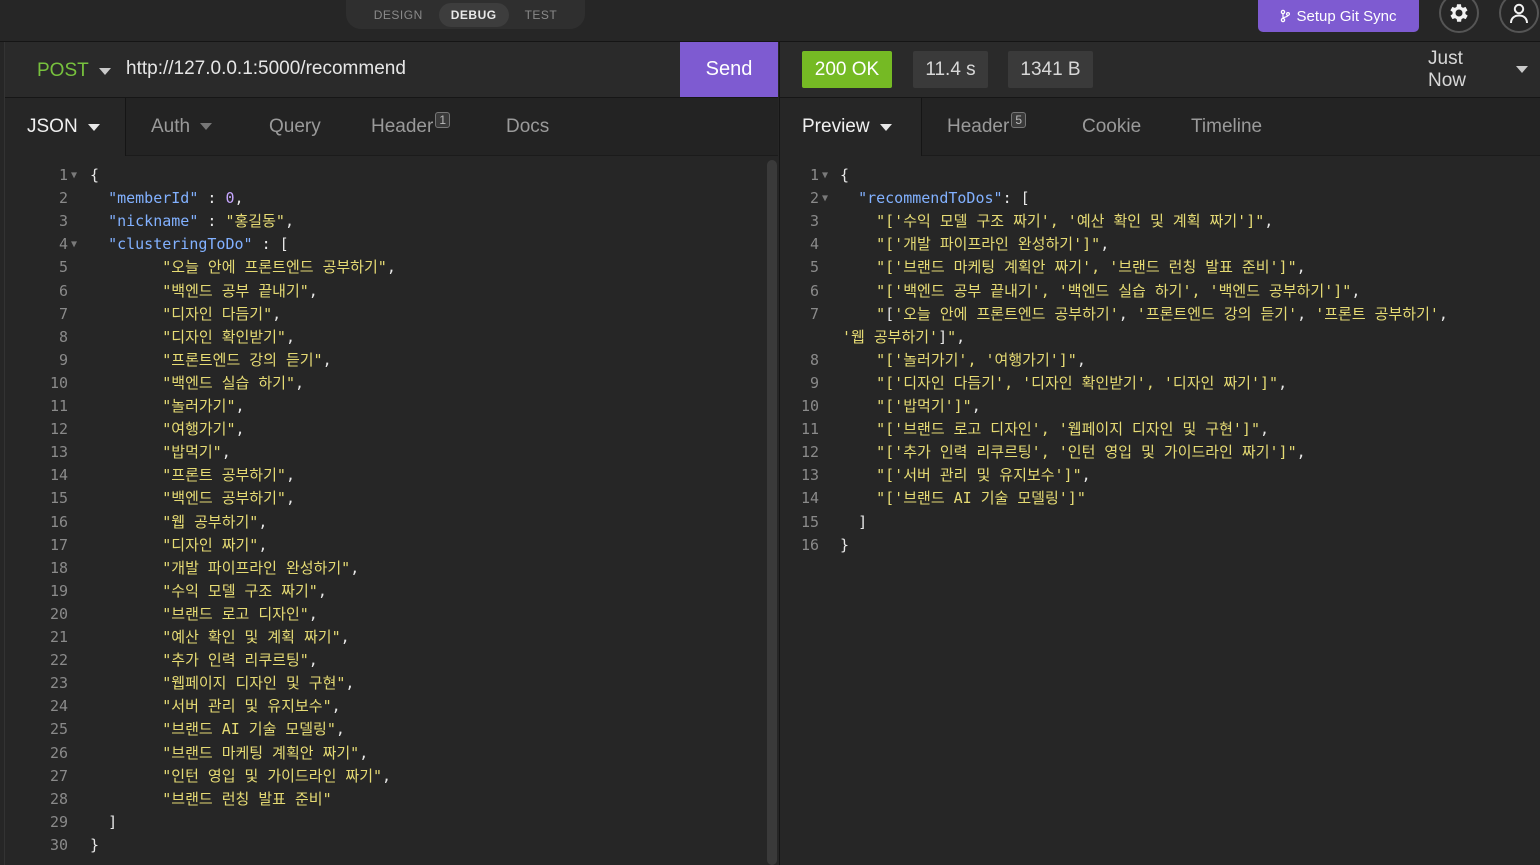 This screenshot has width=1540, height=865. Describe the element at coordinates (770, 21) in the screenshot. I see `top-bar: DESIGN DEBUG TEST Setup Git Sync` at that location.